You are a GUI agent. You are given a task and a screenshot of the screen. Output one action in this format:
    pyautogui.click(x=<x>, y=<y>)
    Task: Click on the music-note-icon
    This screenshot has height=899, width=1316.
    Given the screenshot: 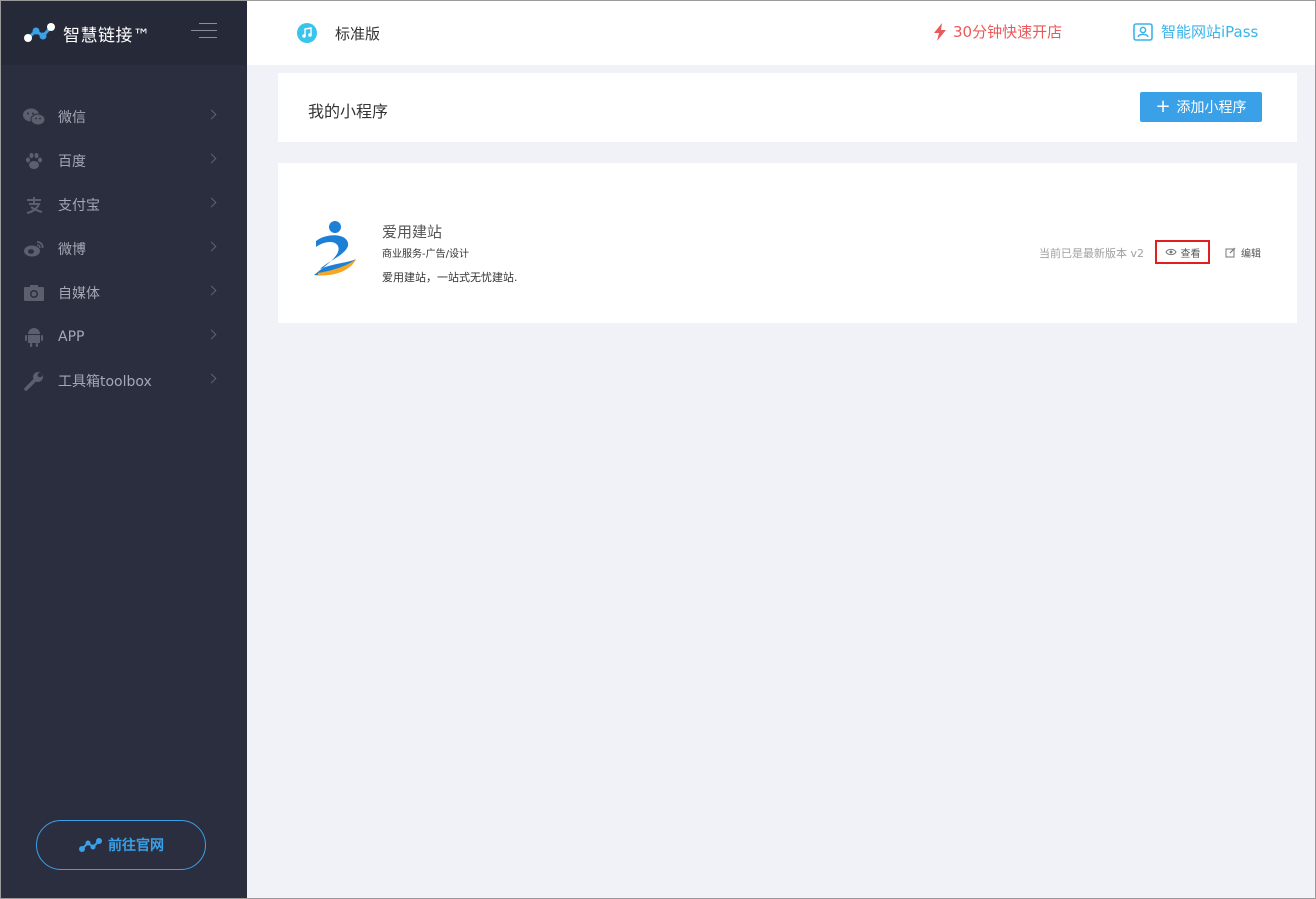 What is the action you would take?
    pyautogui.click(x=307, y=33)
    